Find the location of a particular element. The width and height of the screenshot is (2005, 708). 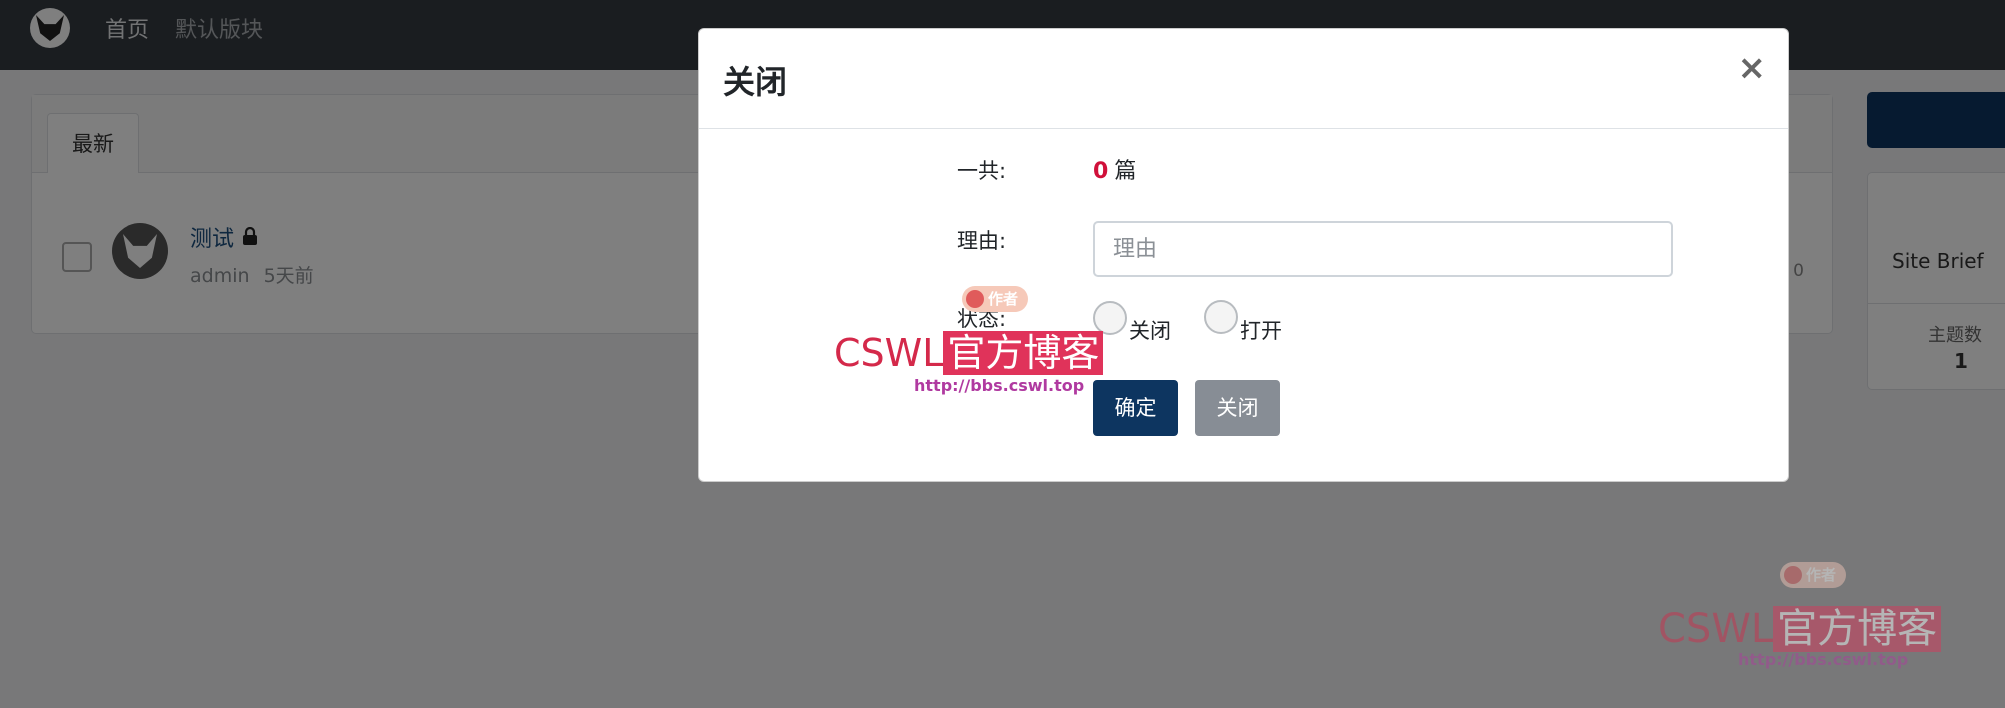

status-label: 状态: is located at coordinates (982, 319).